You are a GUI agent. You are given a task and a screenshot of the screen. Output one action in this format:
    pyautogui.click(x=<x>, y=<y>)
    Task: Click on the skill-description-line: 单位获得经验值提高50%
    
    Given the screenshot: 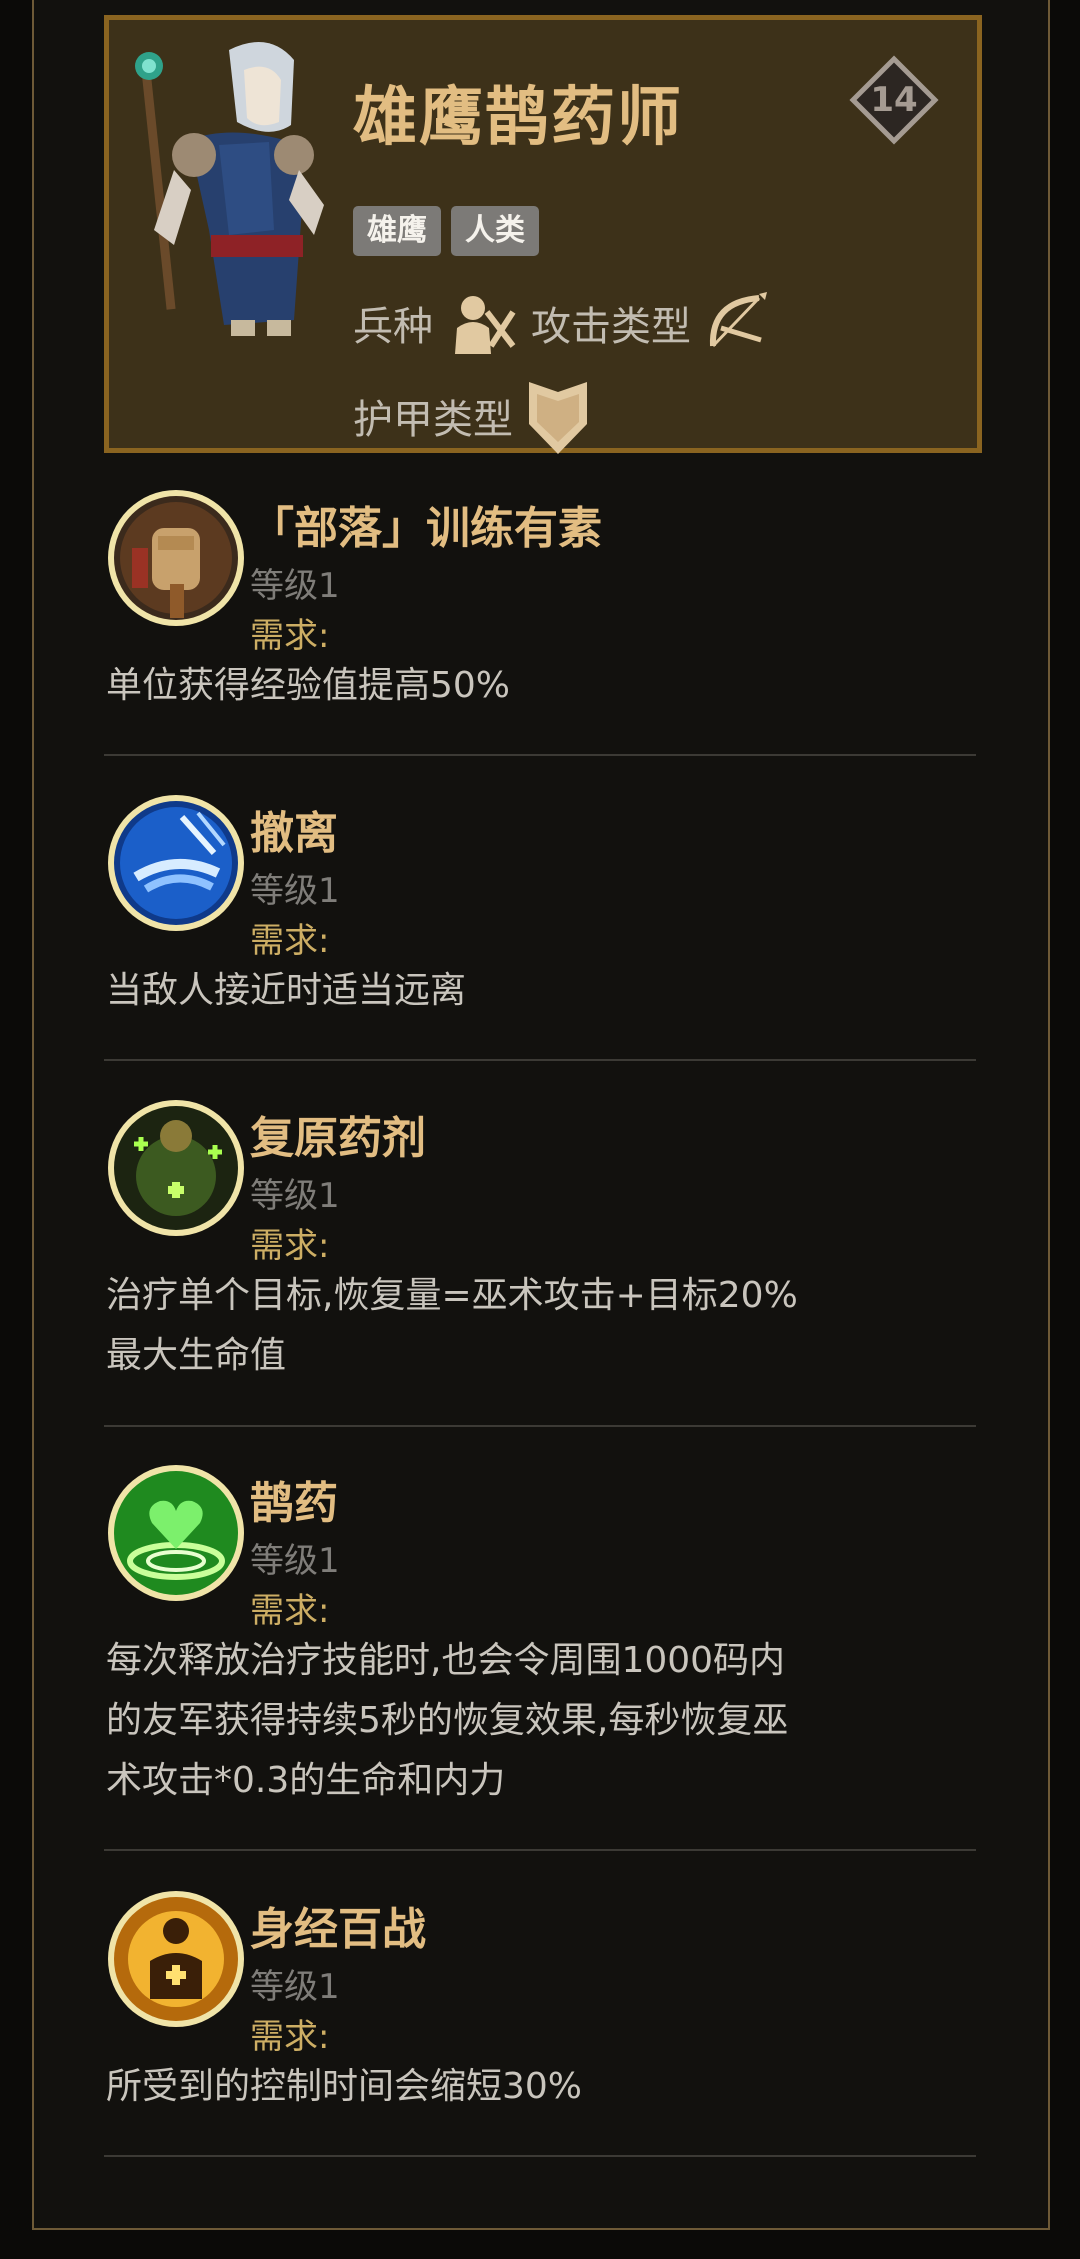 What is the action you would take?
    pyautogui.click(x=308, y=685)
    